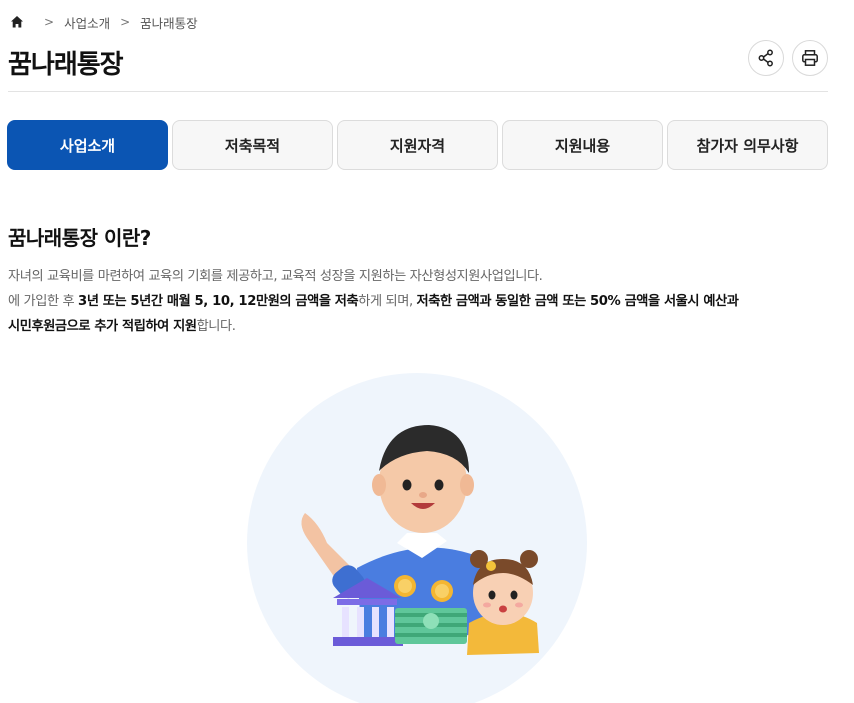 The width and height of the screenshot is (854, 703). What do you see at coordinates (582, 145) in the screenshot?
I see `tab-support-details: 지원내용` at bounding box center [582, 145].